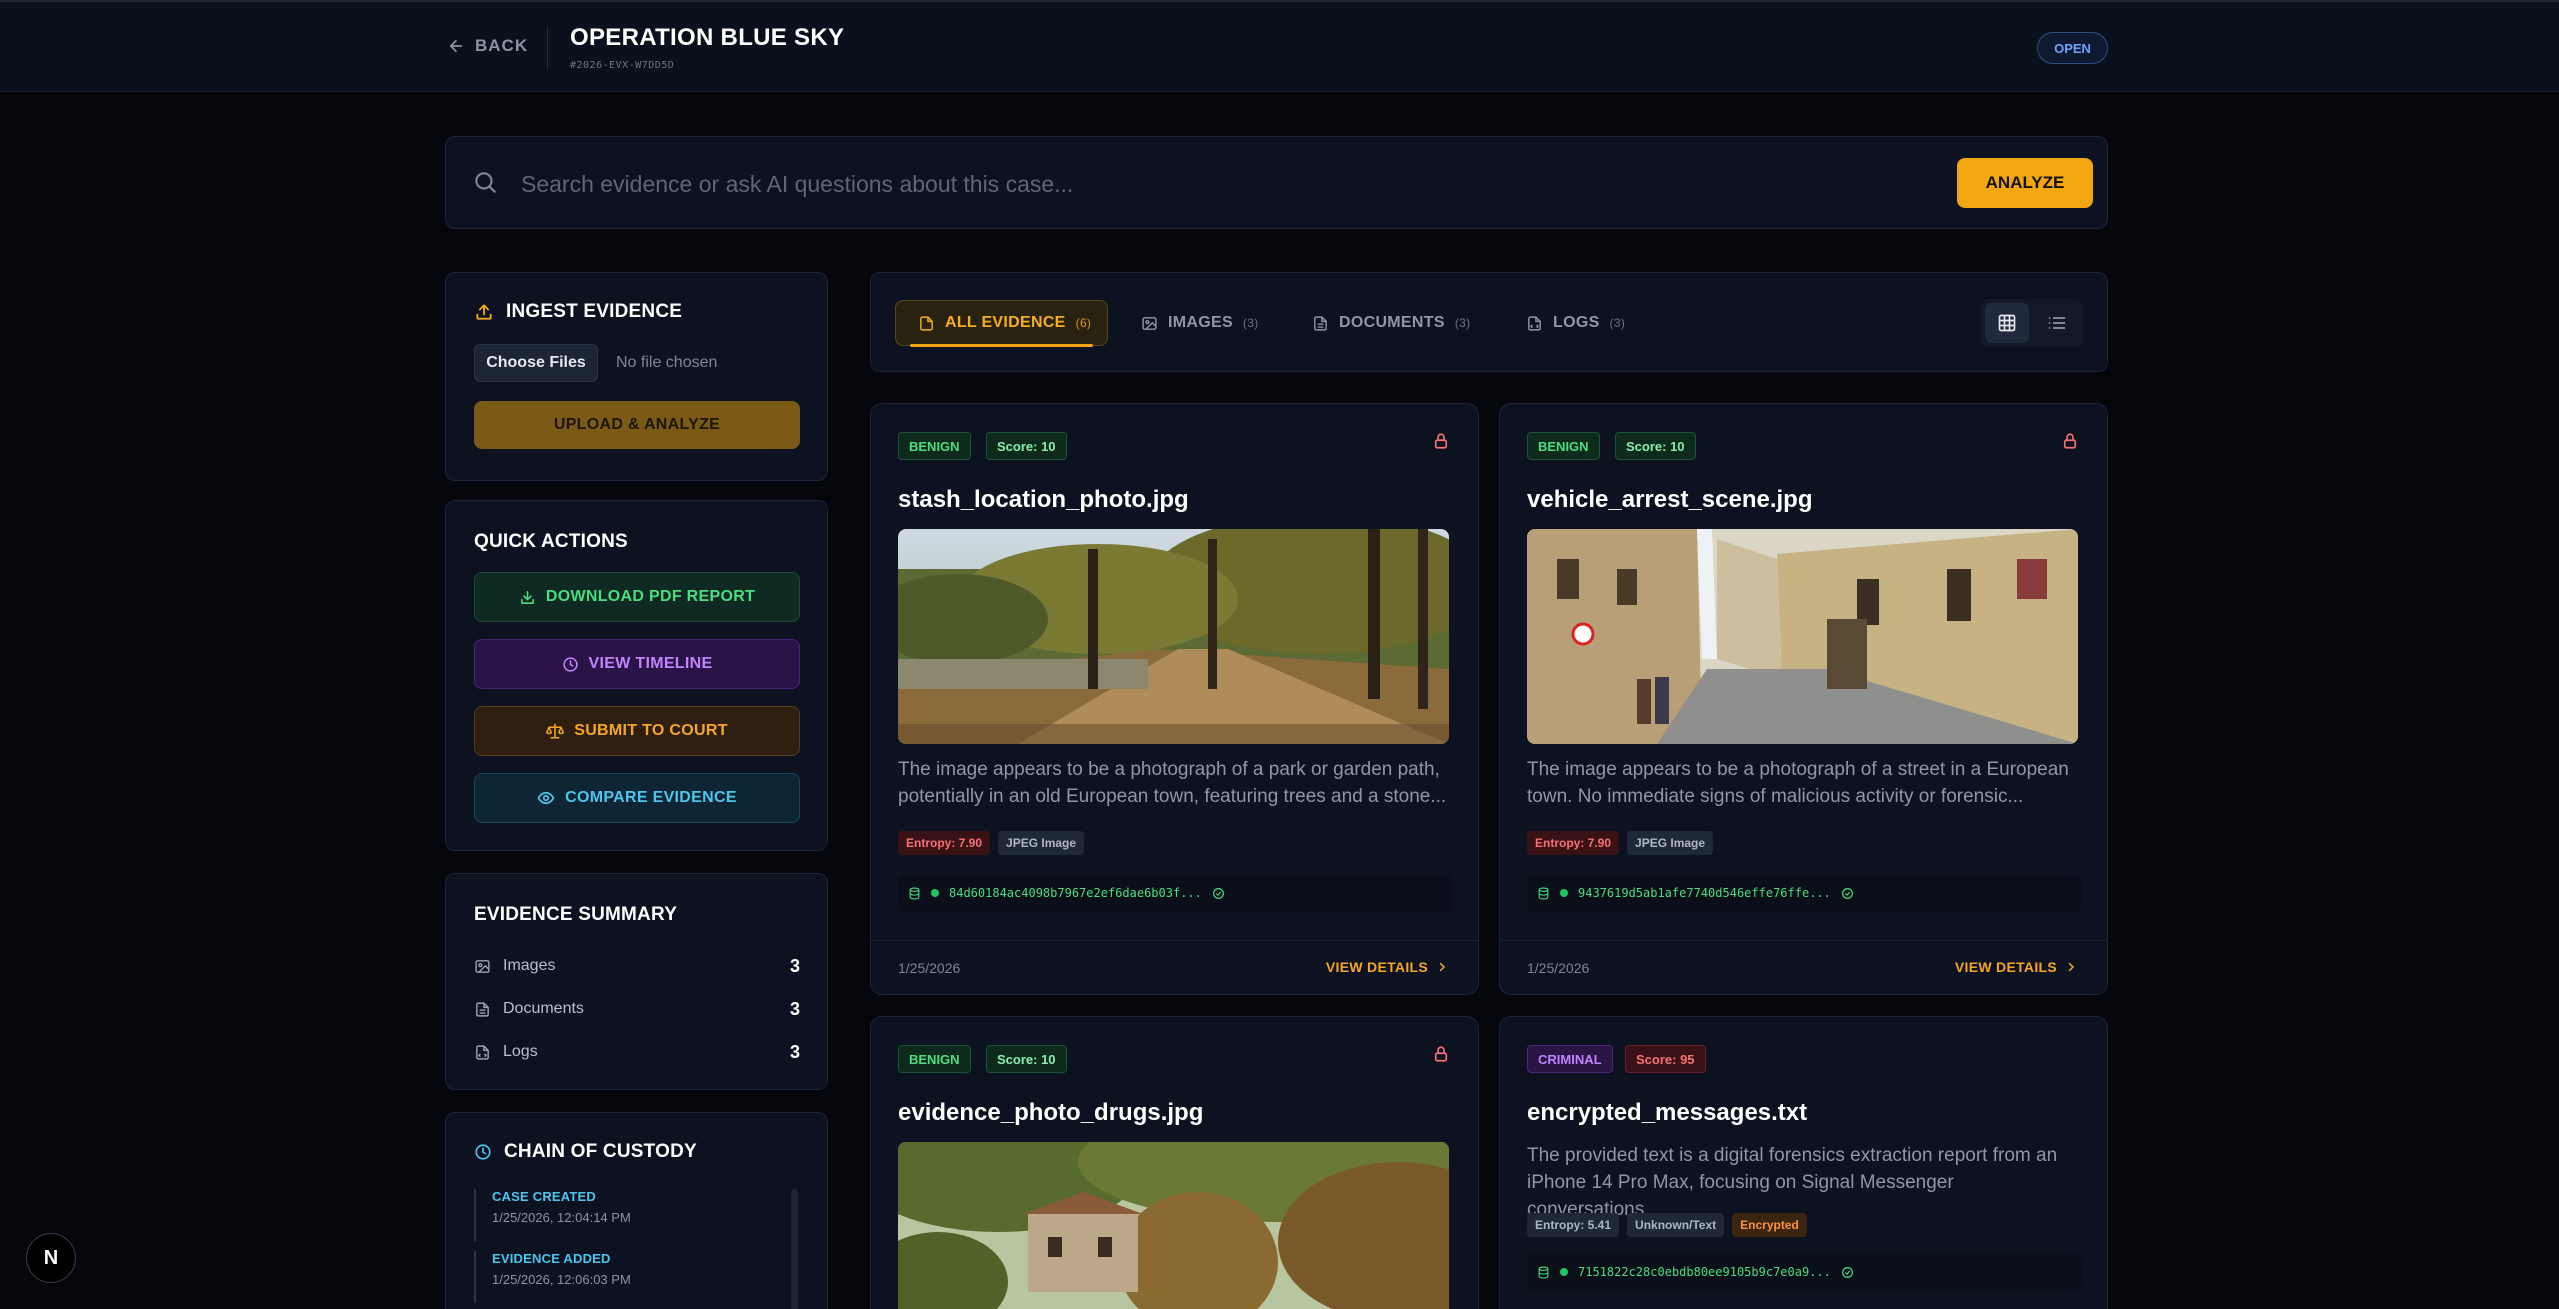  Describe the element at coordinates (2032, 323) in the screenshot. I see `view-toggle` at that location.